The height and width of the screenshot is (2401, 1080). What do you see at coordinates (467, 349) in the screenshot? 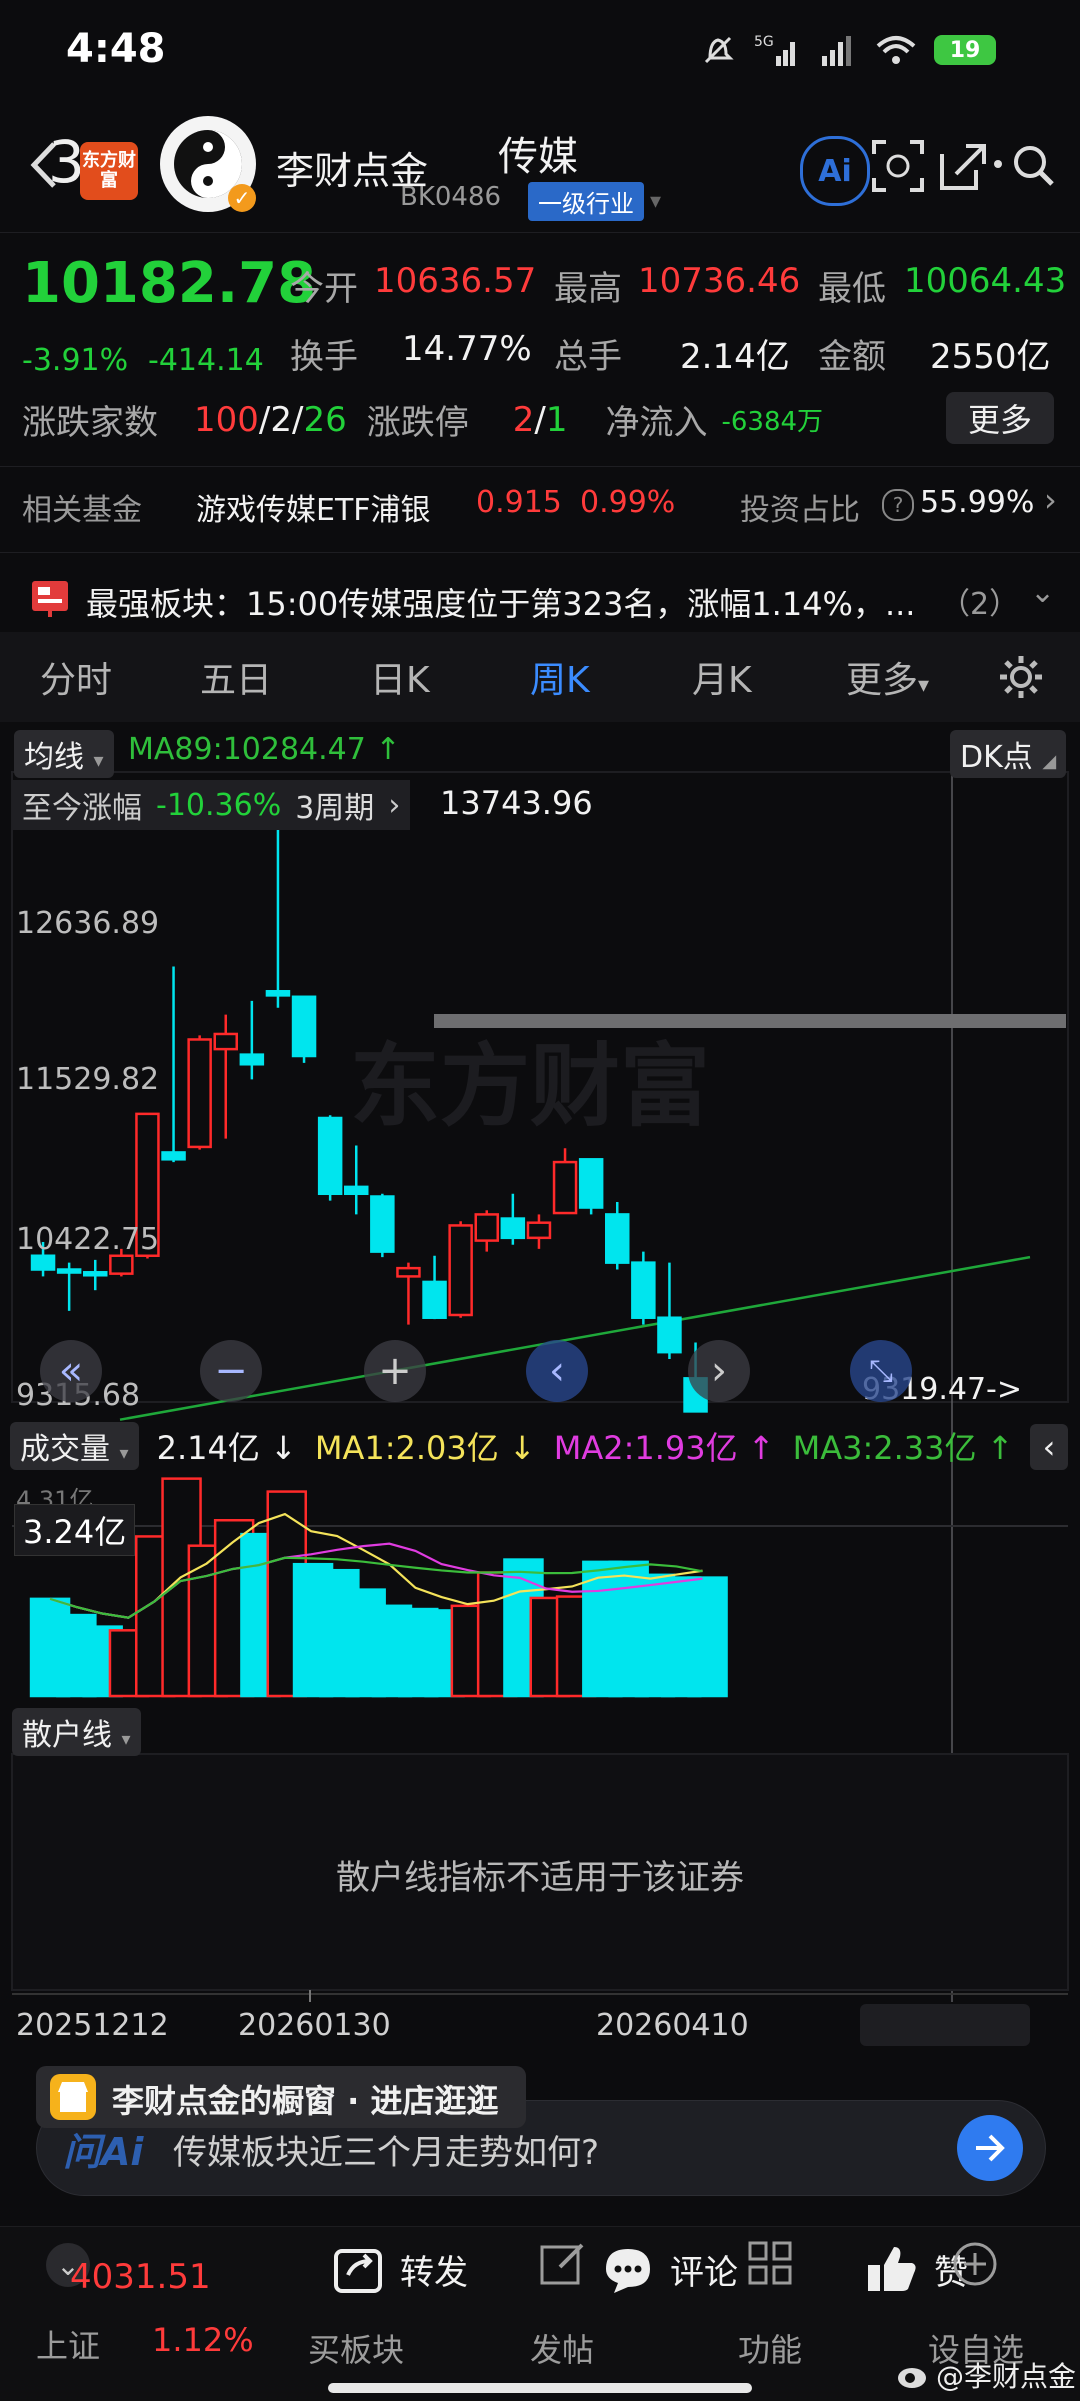
I see `turnover-value: 14.77%` at bounding box center [467, 349].